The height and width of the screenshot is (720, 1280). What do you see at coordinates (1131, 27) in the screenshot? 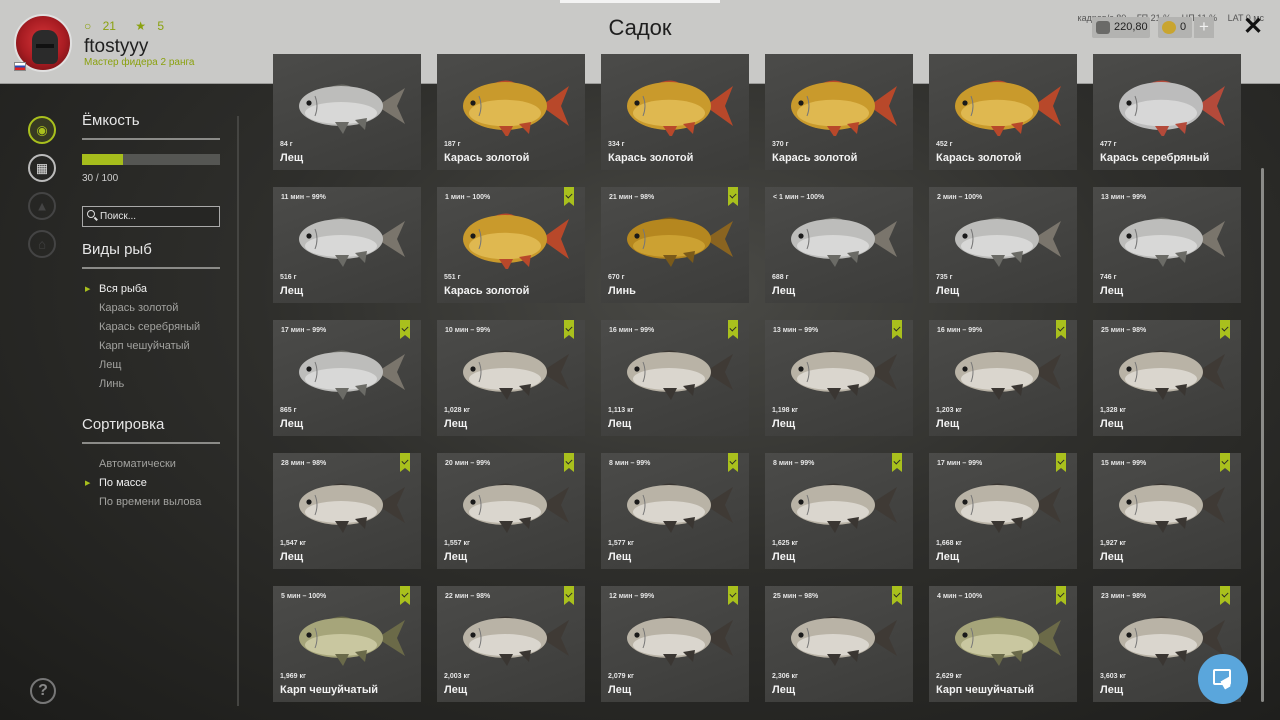
I see `silver-value: 220,80` at bounding box center [1131, 27].